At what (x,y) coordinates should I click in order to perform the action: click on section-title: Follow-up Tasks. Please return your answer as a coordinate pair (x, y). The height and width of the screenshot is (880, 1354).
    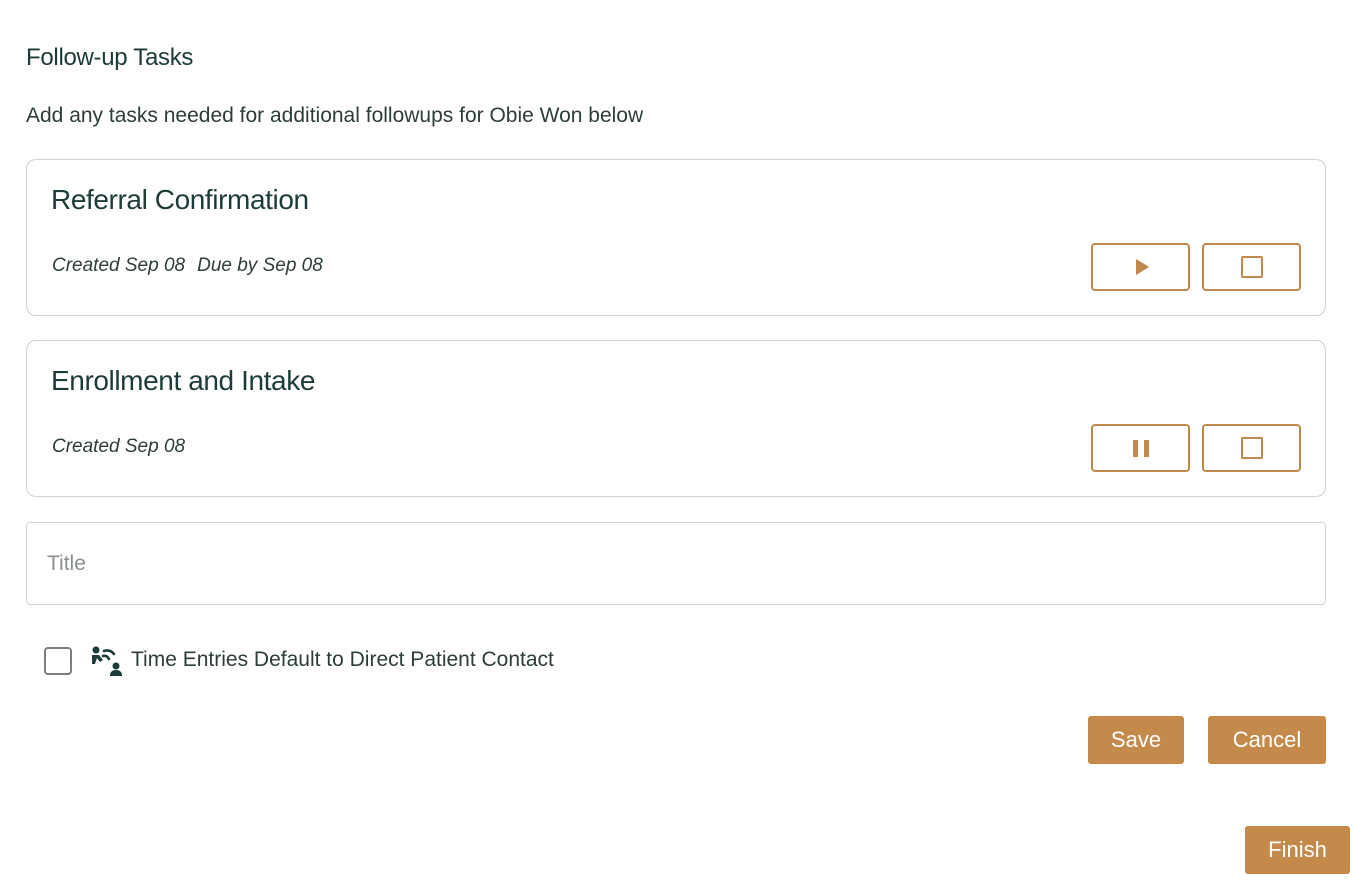
    Looking at the image, I should click on (110, 57).